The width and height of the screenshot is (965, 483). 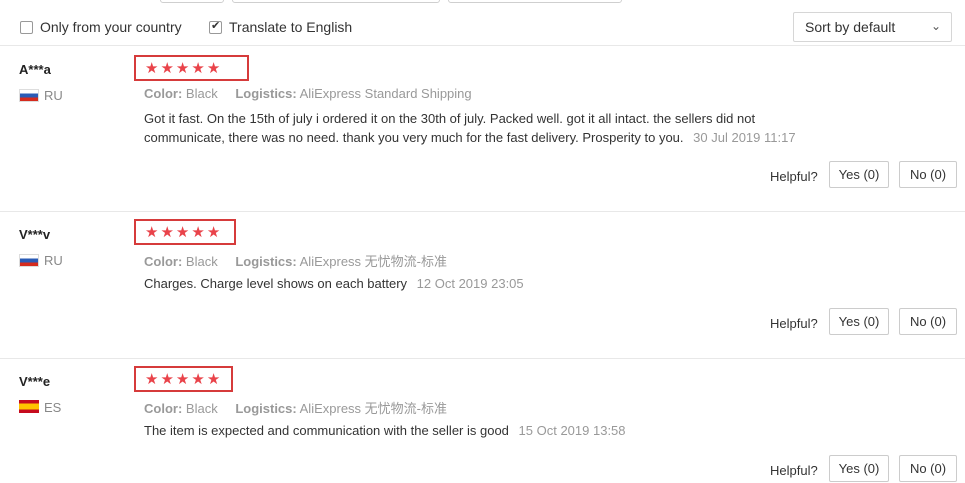 I want to click on translate-checkbox, so click(x=215, y=26).